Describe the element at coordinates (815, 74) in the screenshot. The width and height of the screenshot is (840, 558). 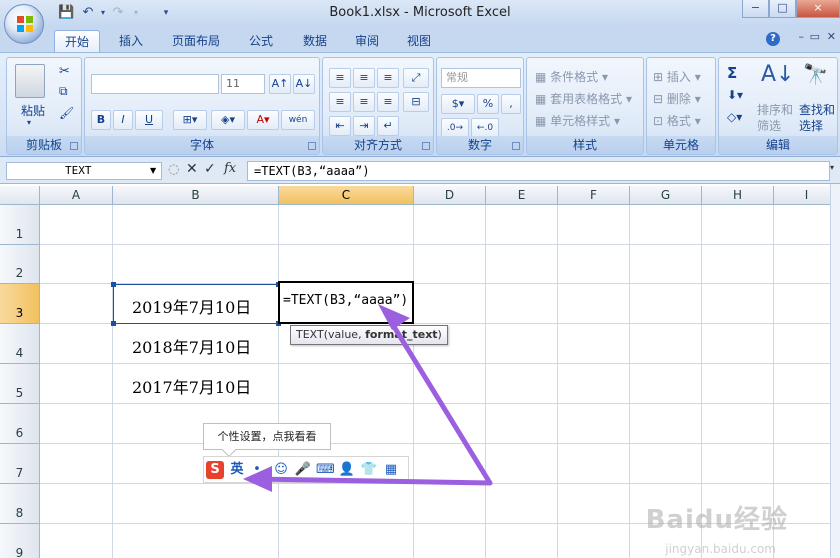
I see `find-select-icon: 🔭` at that location.